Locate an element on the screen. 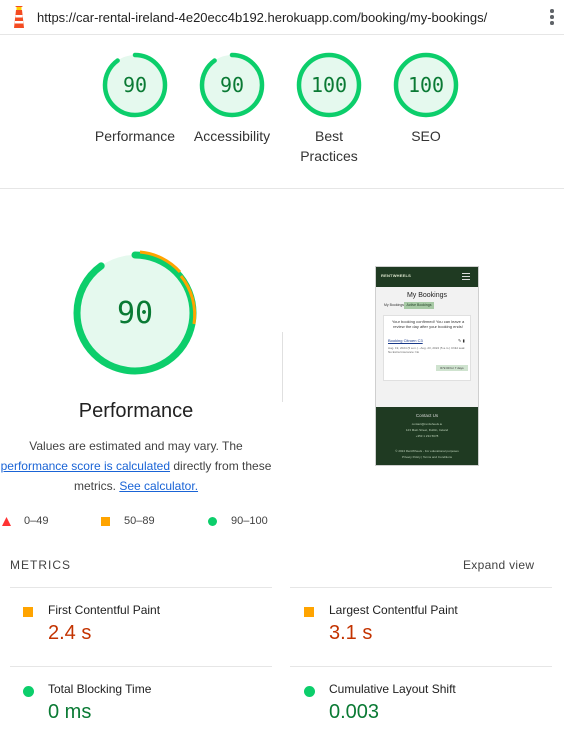 This screenshot has width=564, height=743. section-divider is located at coordinates (282, 188).